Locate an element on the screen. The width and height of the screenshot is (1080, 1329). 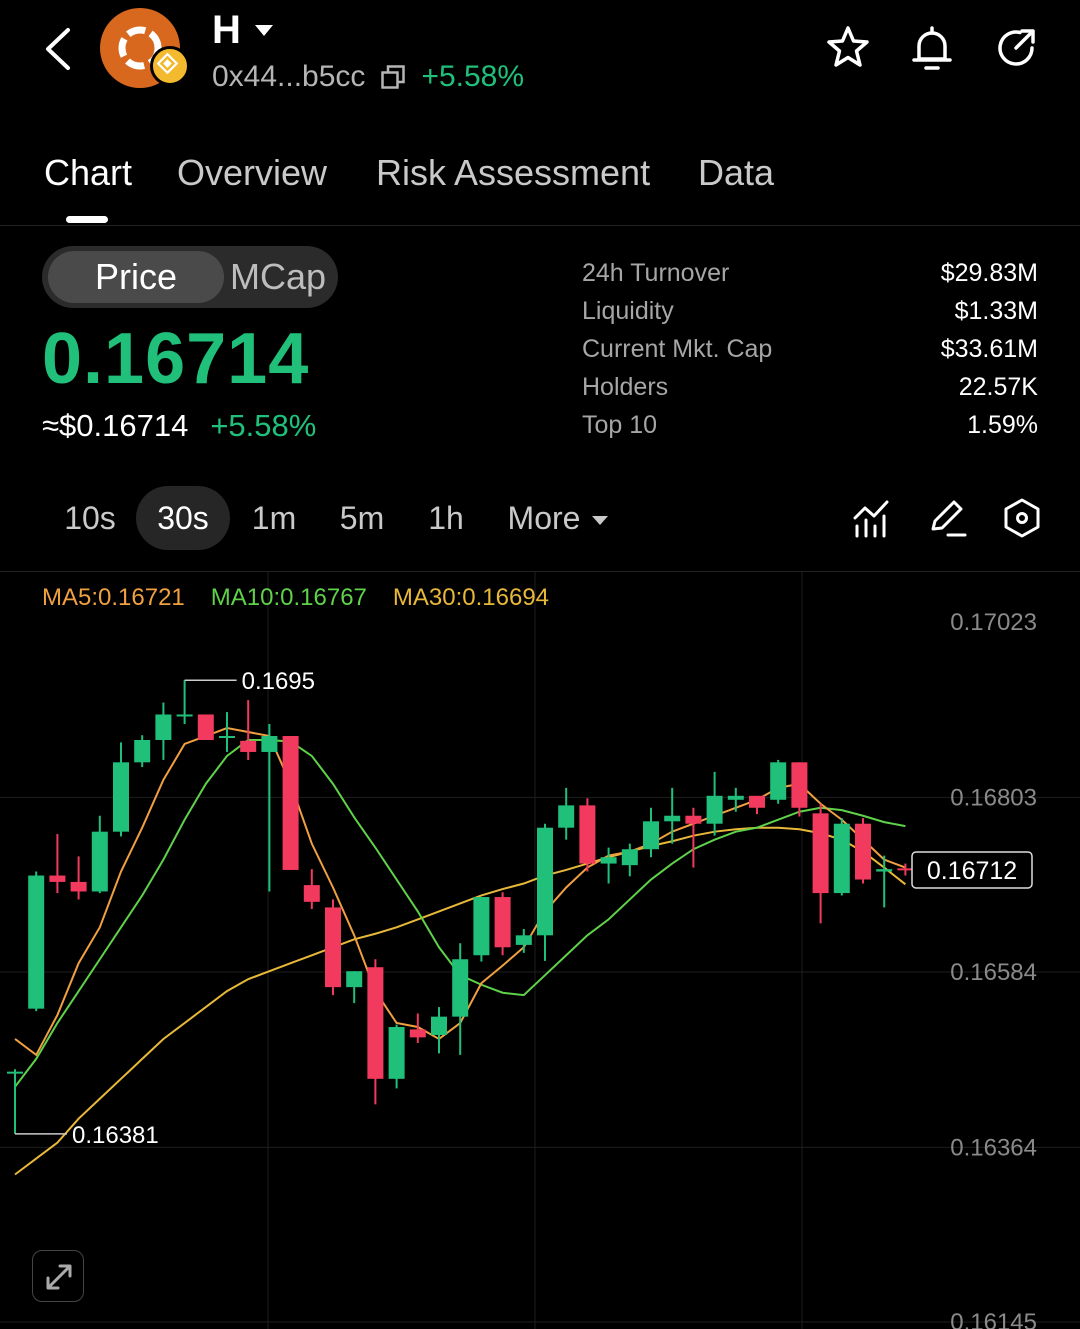
interval-1h: 1h is located at coordinates (446, 518).